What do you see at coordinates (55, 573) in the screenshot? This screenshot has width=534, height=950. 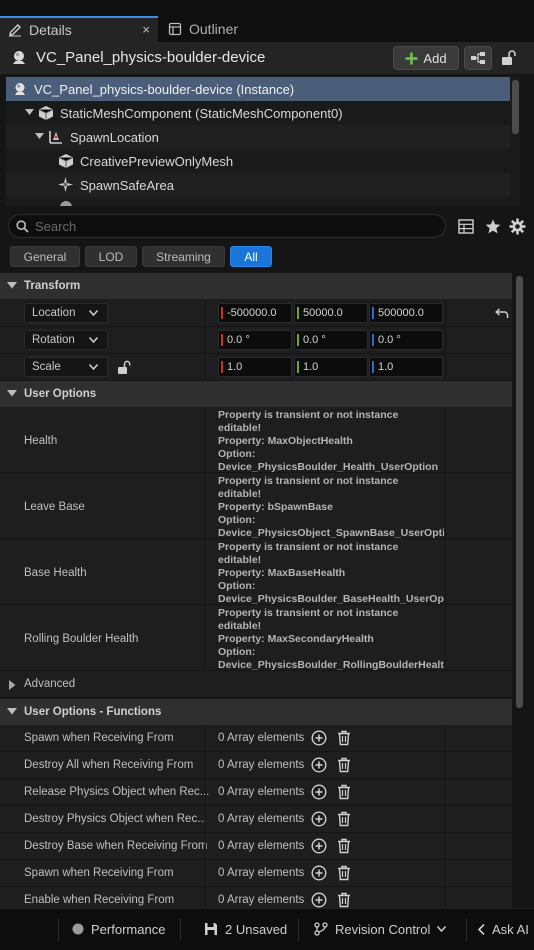 I see `property-name: Base Health` at bounding box center [55, 573].